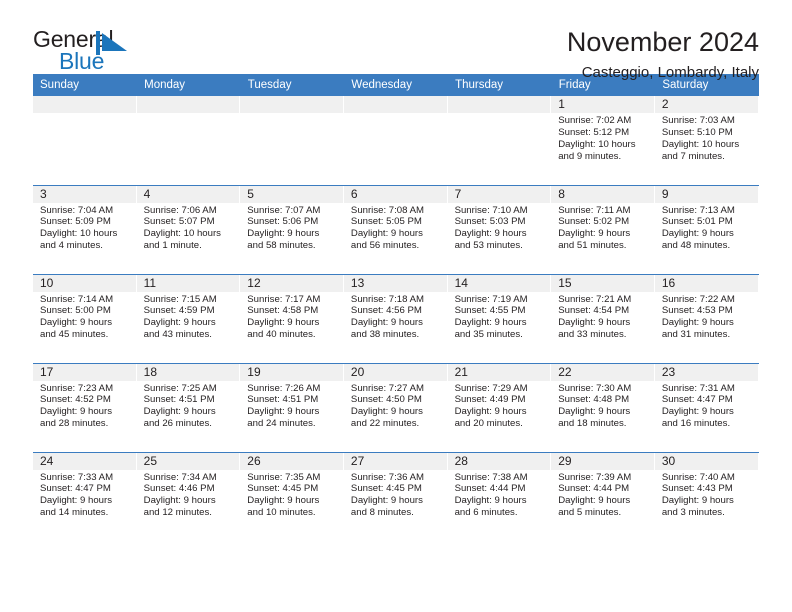 This screenshot has height=612, width=792. What do you see at coordinates (93, 51) in the screenshot?
I see `brand-logo: General Blue` at bounding box center [93, 51].